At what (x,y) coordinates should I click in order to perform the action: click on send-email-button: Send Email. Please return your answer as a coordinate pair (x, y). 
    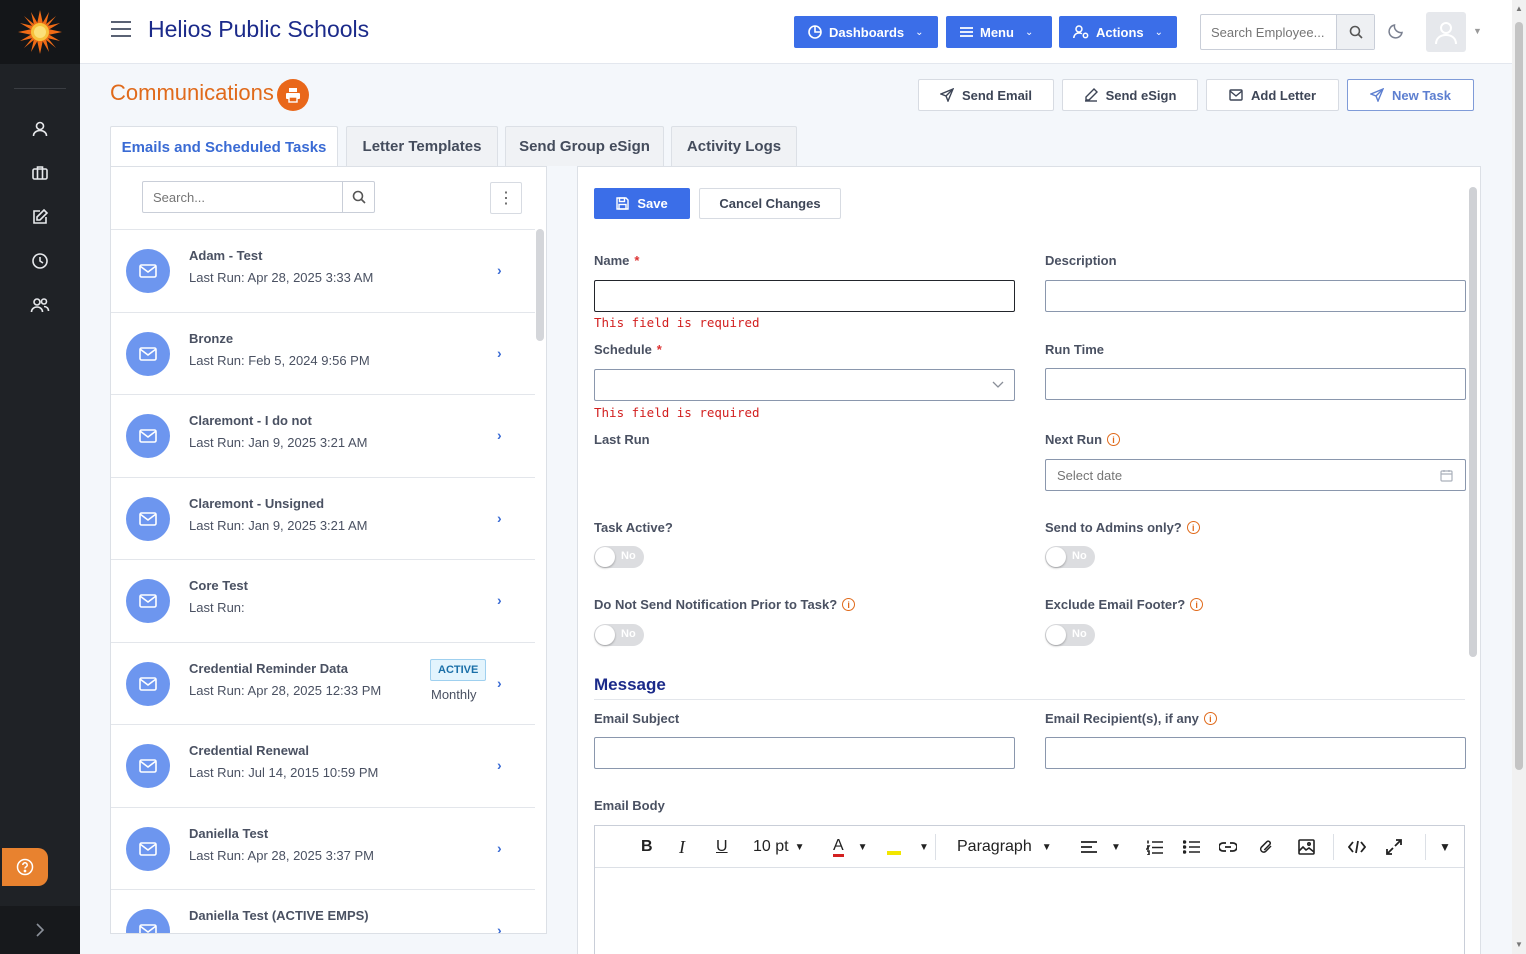
    Looking at the image, I should click on (986, 95).